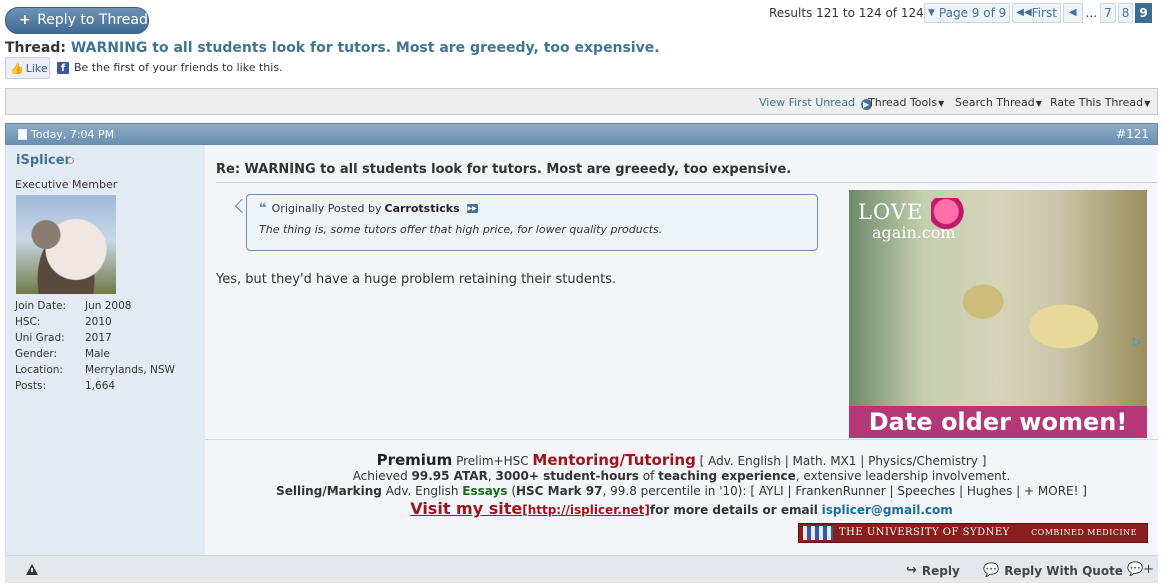 The height and width of the screenshot is (585, 1163). I want to click on pagination: ▼ Page 9 of 9 ◀◀ First ◀ ... 7 8 9, so click(1038, 13).